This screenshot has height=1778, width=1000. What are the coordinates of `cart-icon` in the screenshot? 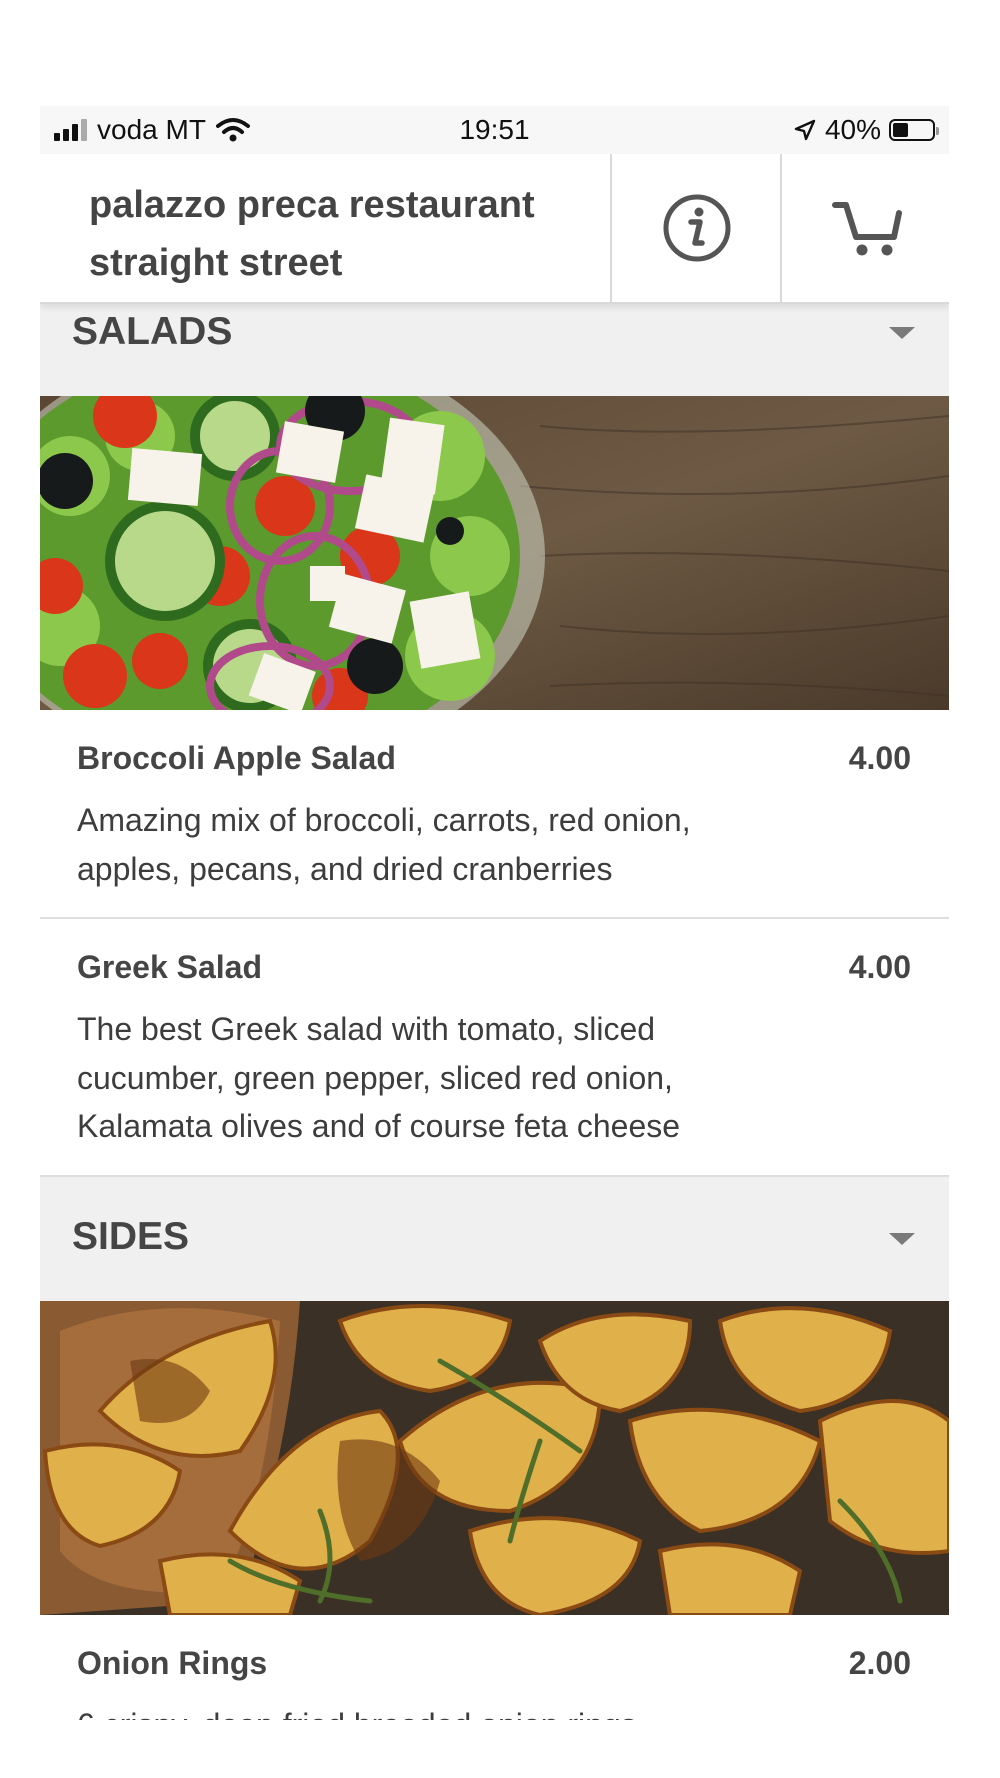 It's located at (866, 229).